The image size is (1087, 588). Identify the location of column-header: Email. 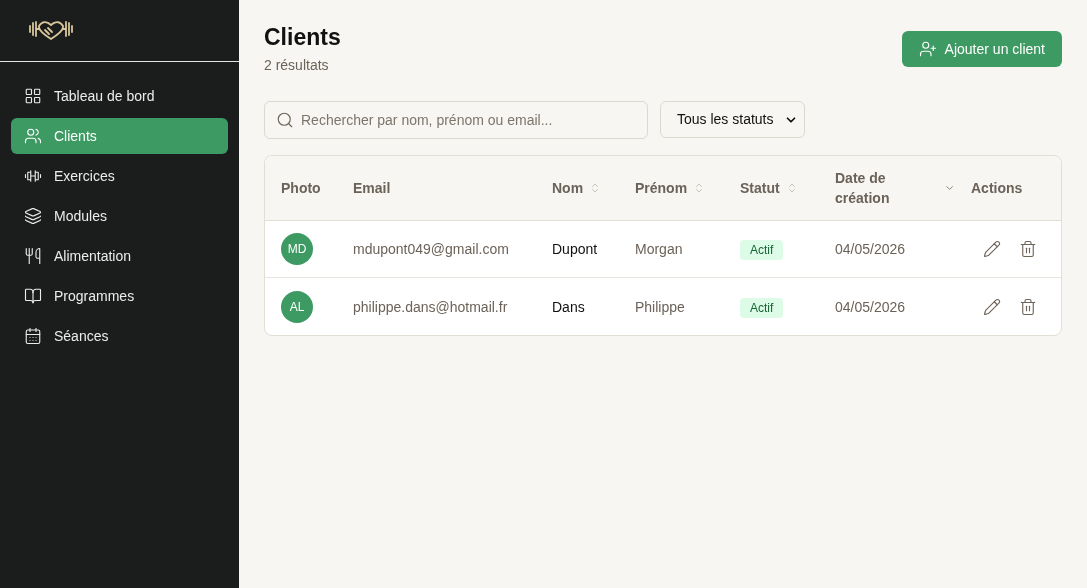
(372, 188).